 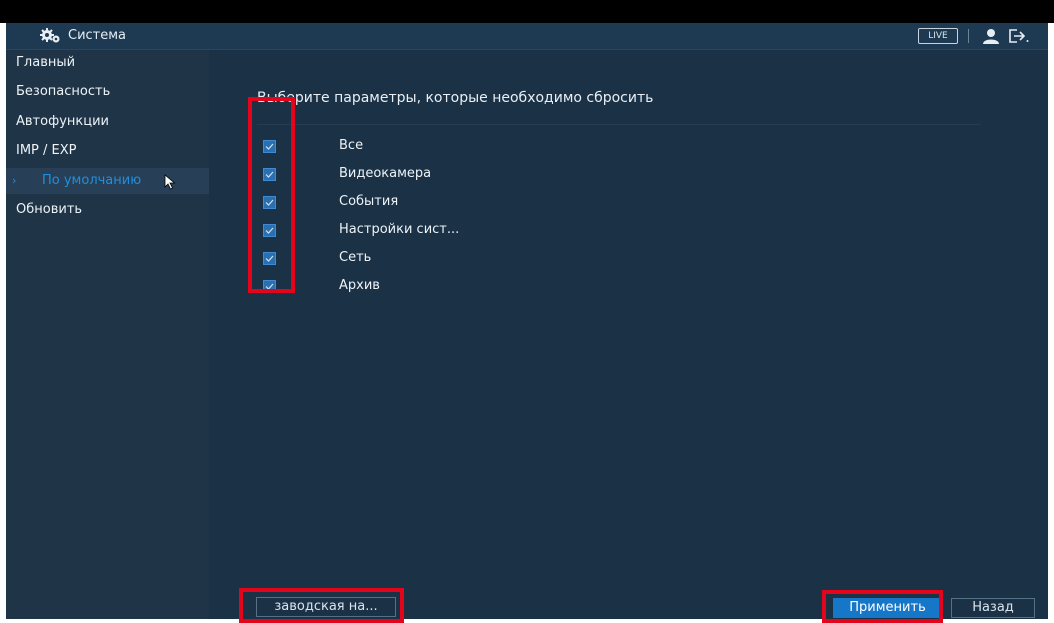 I want to click on option-label: Сеть, so click(x=355, y=257).